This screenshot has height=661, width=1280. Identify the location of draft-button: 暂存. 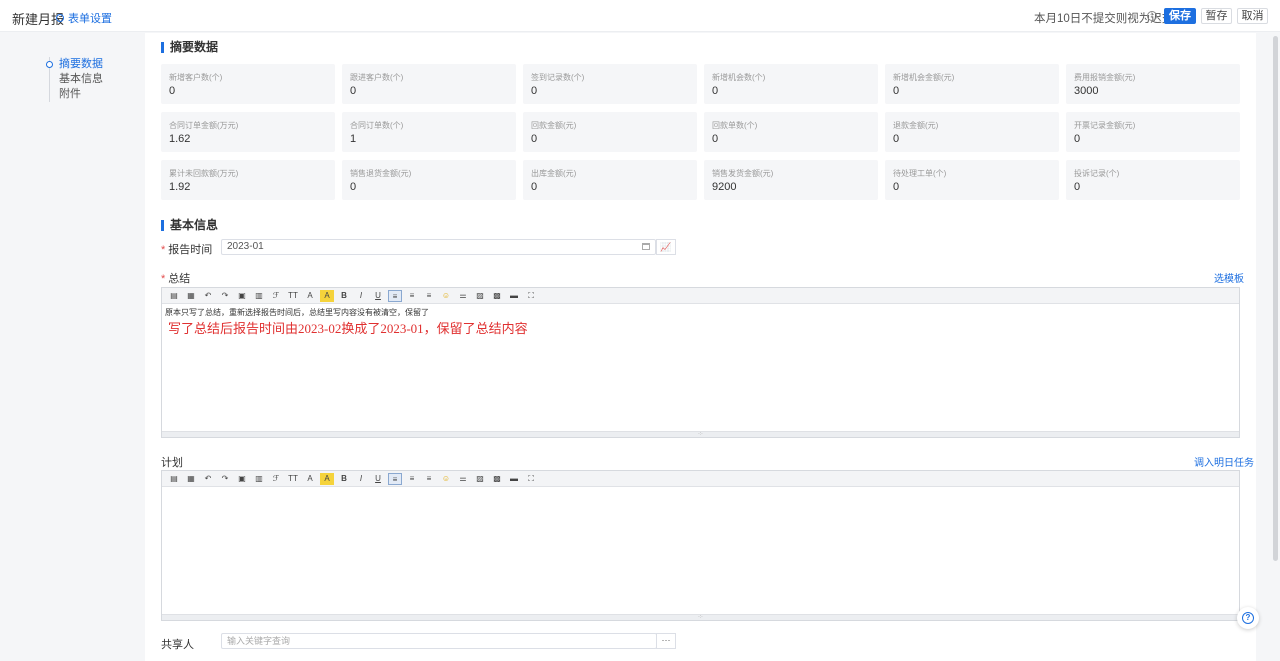
(1216, 16).